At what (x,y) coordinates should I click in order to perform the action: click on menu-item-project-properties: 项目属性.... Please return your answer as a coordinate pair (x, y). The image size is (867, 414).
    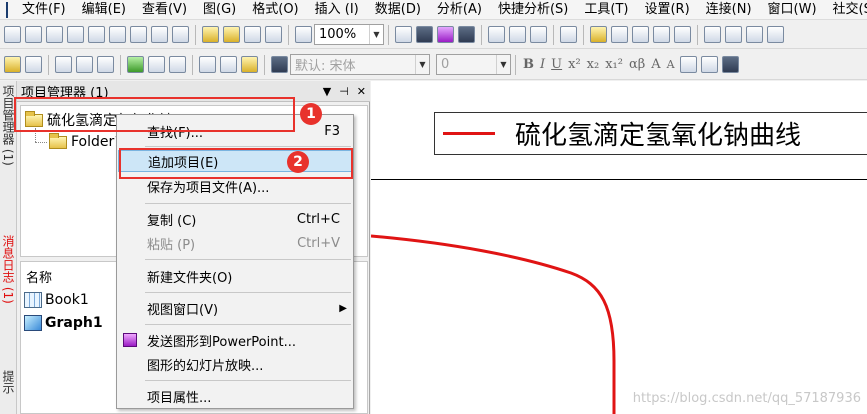
    Looking at the image, I should click on (235, 396).